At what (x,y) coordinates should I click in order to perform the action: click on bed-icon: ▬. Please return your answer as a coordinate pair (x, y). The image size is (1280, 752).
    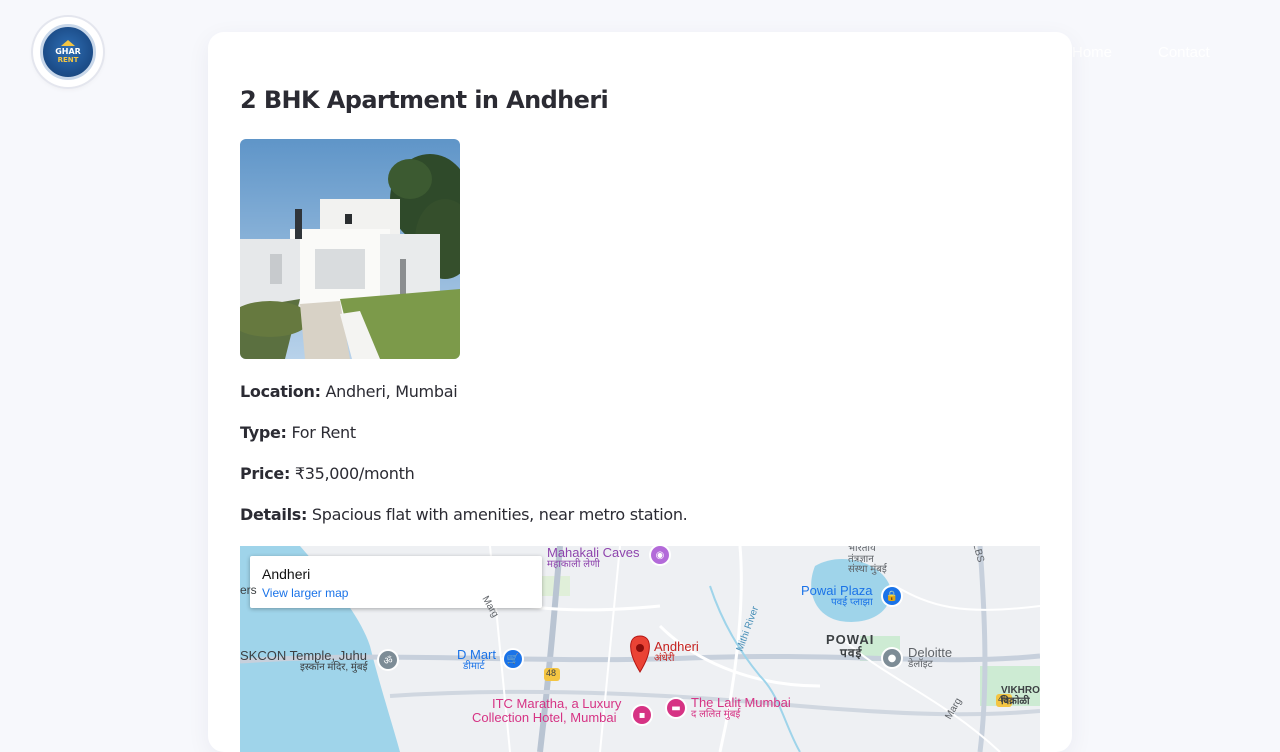
    Looking at the image, I should click on (676, 708).